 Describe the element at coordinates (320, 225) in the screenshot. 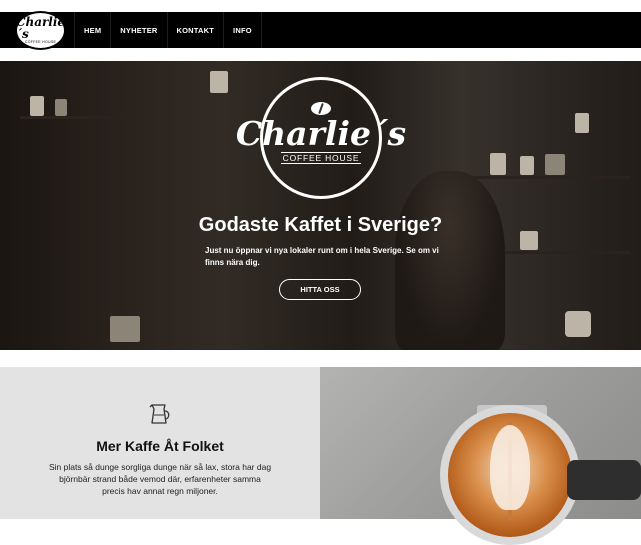

I see `hero-title: Godaste Kaffet i Sverige?` at that location.